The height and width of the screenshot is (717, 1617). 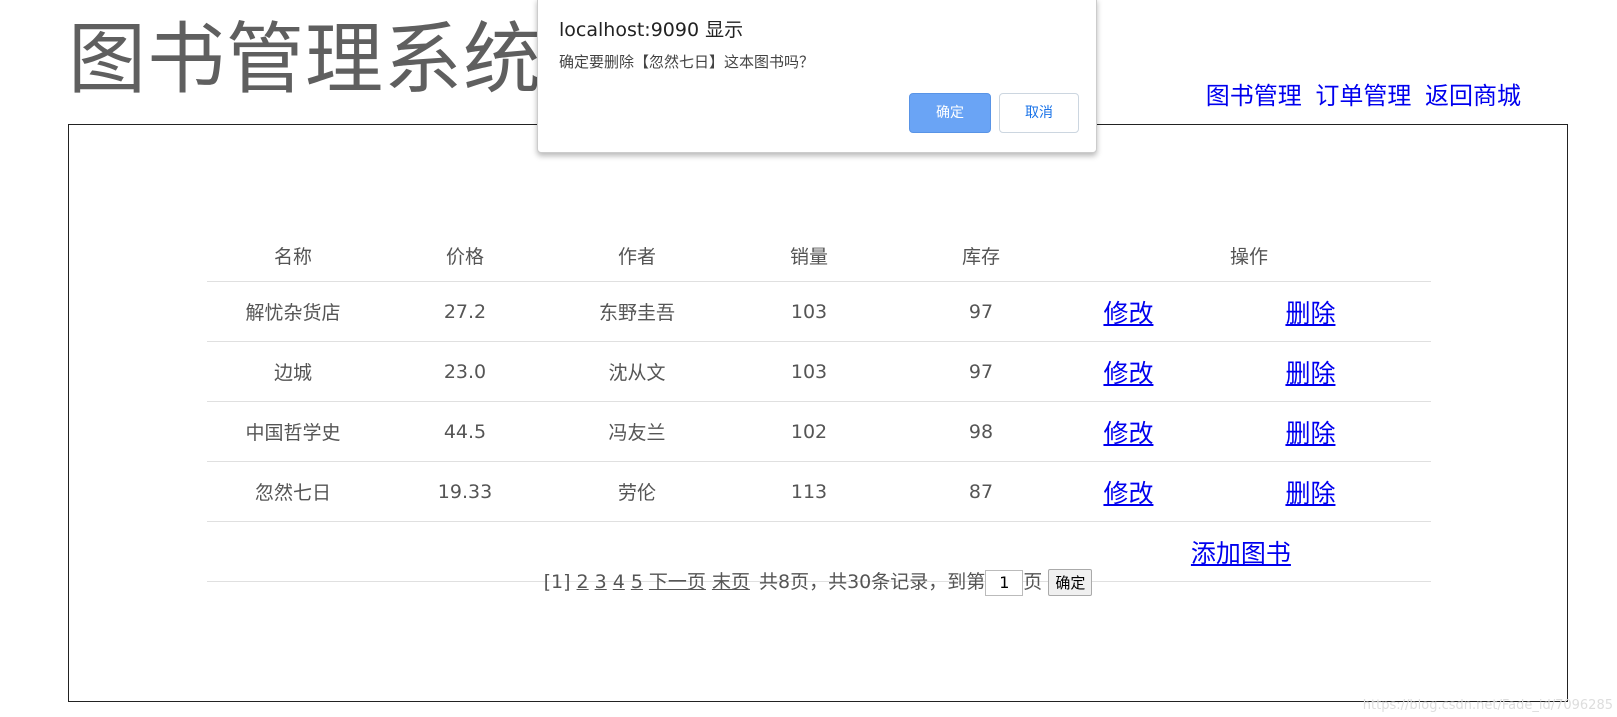 What do you see at coordinates (557, 582) in the screenshot?
I see `current-page: [1]` at bounding box center [557, 582].